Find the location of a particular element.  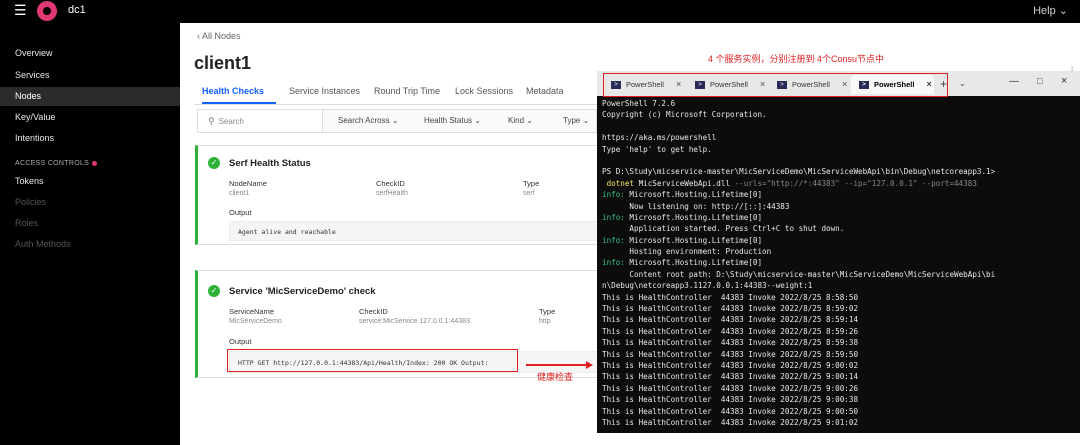

tab-health-checks: Health Checks is located at coordinates (233, 91).